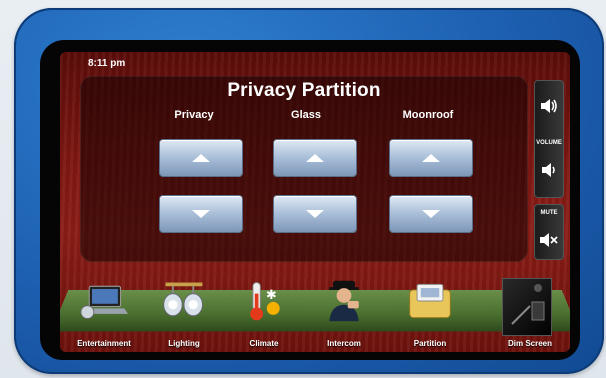 The height and width of the screenshot is (378, 606). Describe the element at coordinates (264, 343) in the screenshot. I see `dock-label-climate: Climate` at that location.